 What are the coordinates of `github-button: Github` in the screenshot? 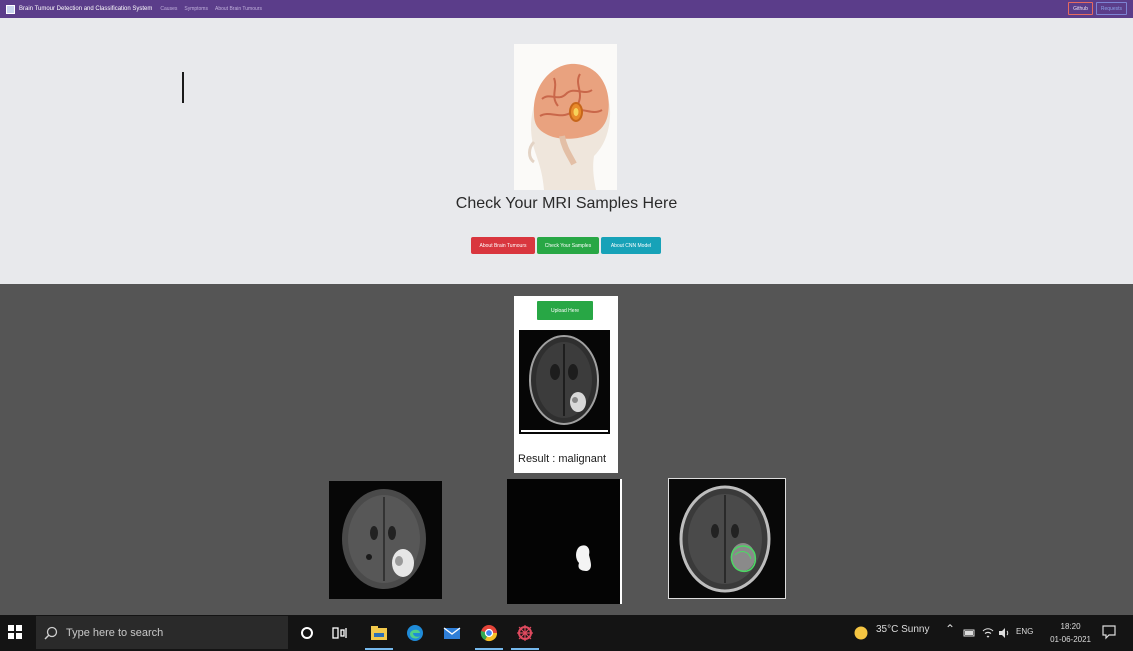 It's located at (1080, 8).